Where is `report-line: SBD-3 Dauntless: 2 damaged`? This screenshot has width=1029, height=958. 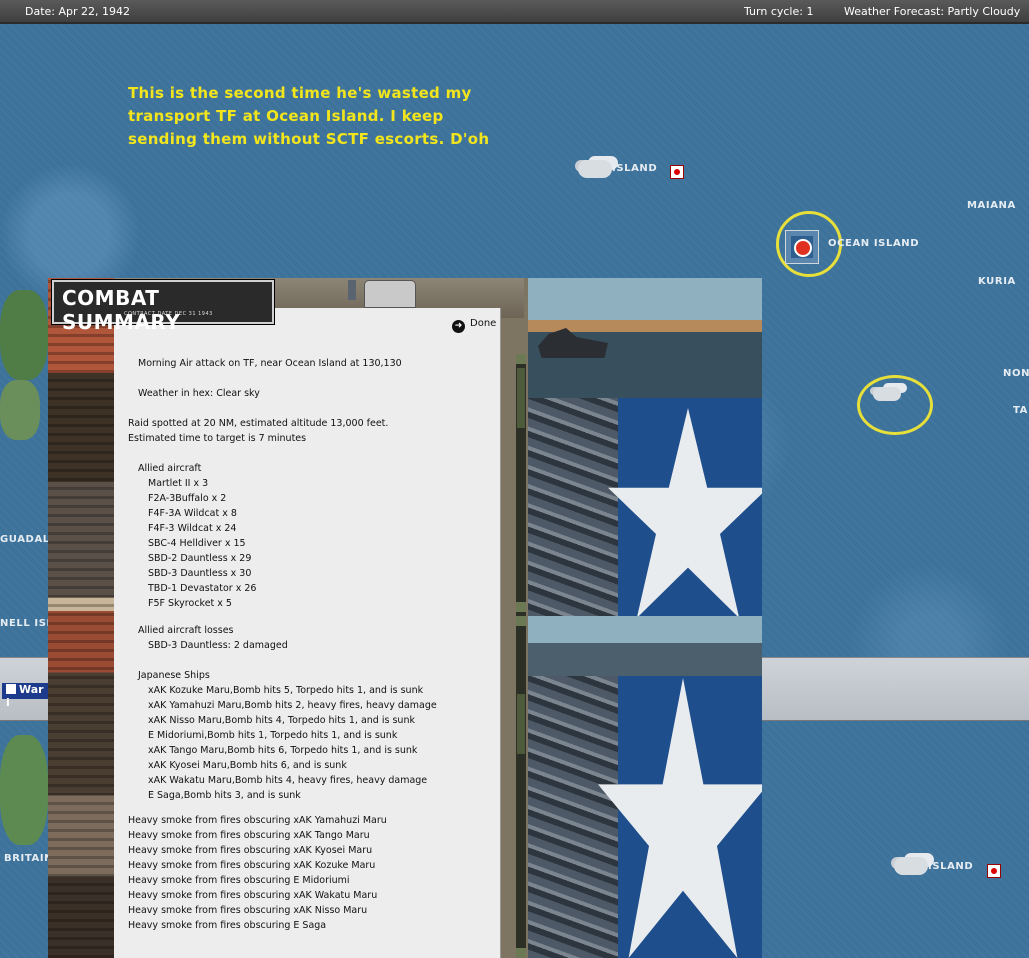
report-line: SBD-3 Dauntless: 2 damaged is located at coordinates (218, 645).